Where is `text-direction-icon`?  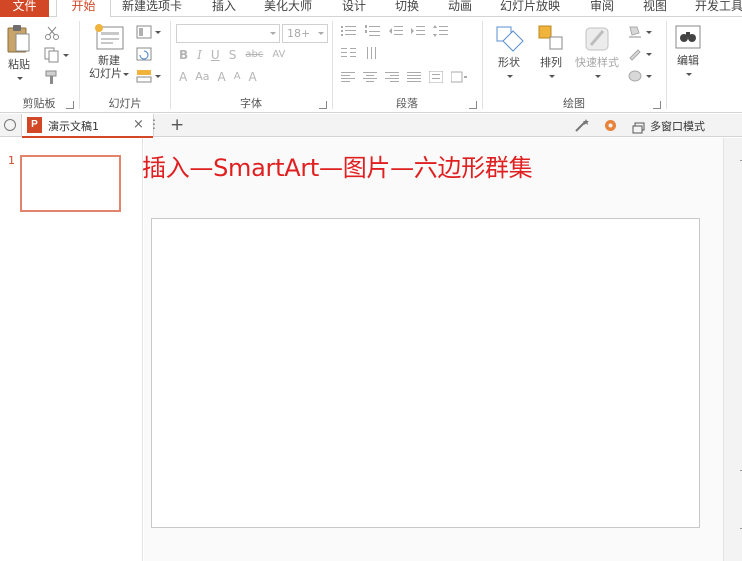 text-direction-icon is located at coordinates (373, 53).